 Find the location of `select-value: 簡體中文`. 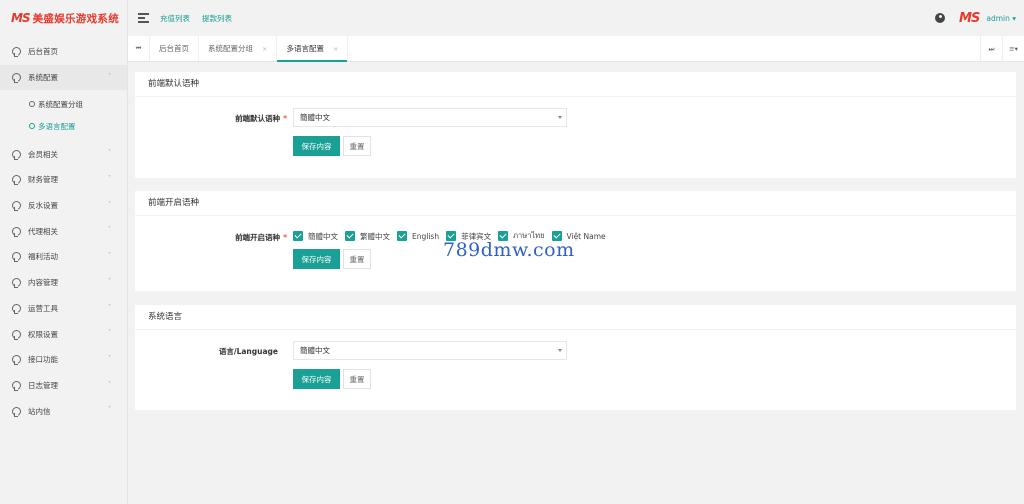

select-value: 簡體中文 is located at coordinates (315, 350).